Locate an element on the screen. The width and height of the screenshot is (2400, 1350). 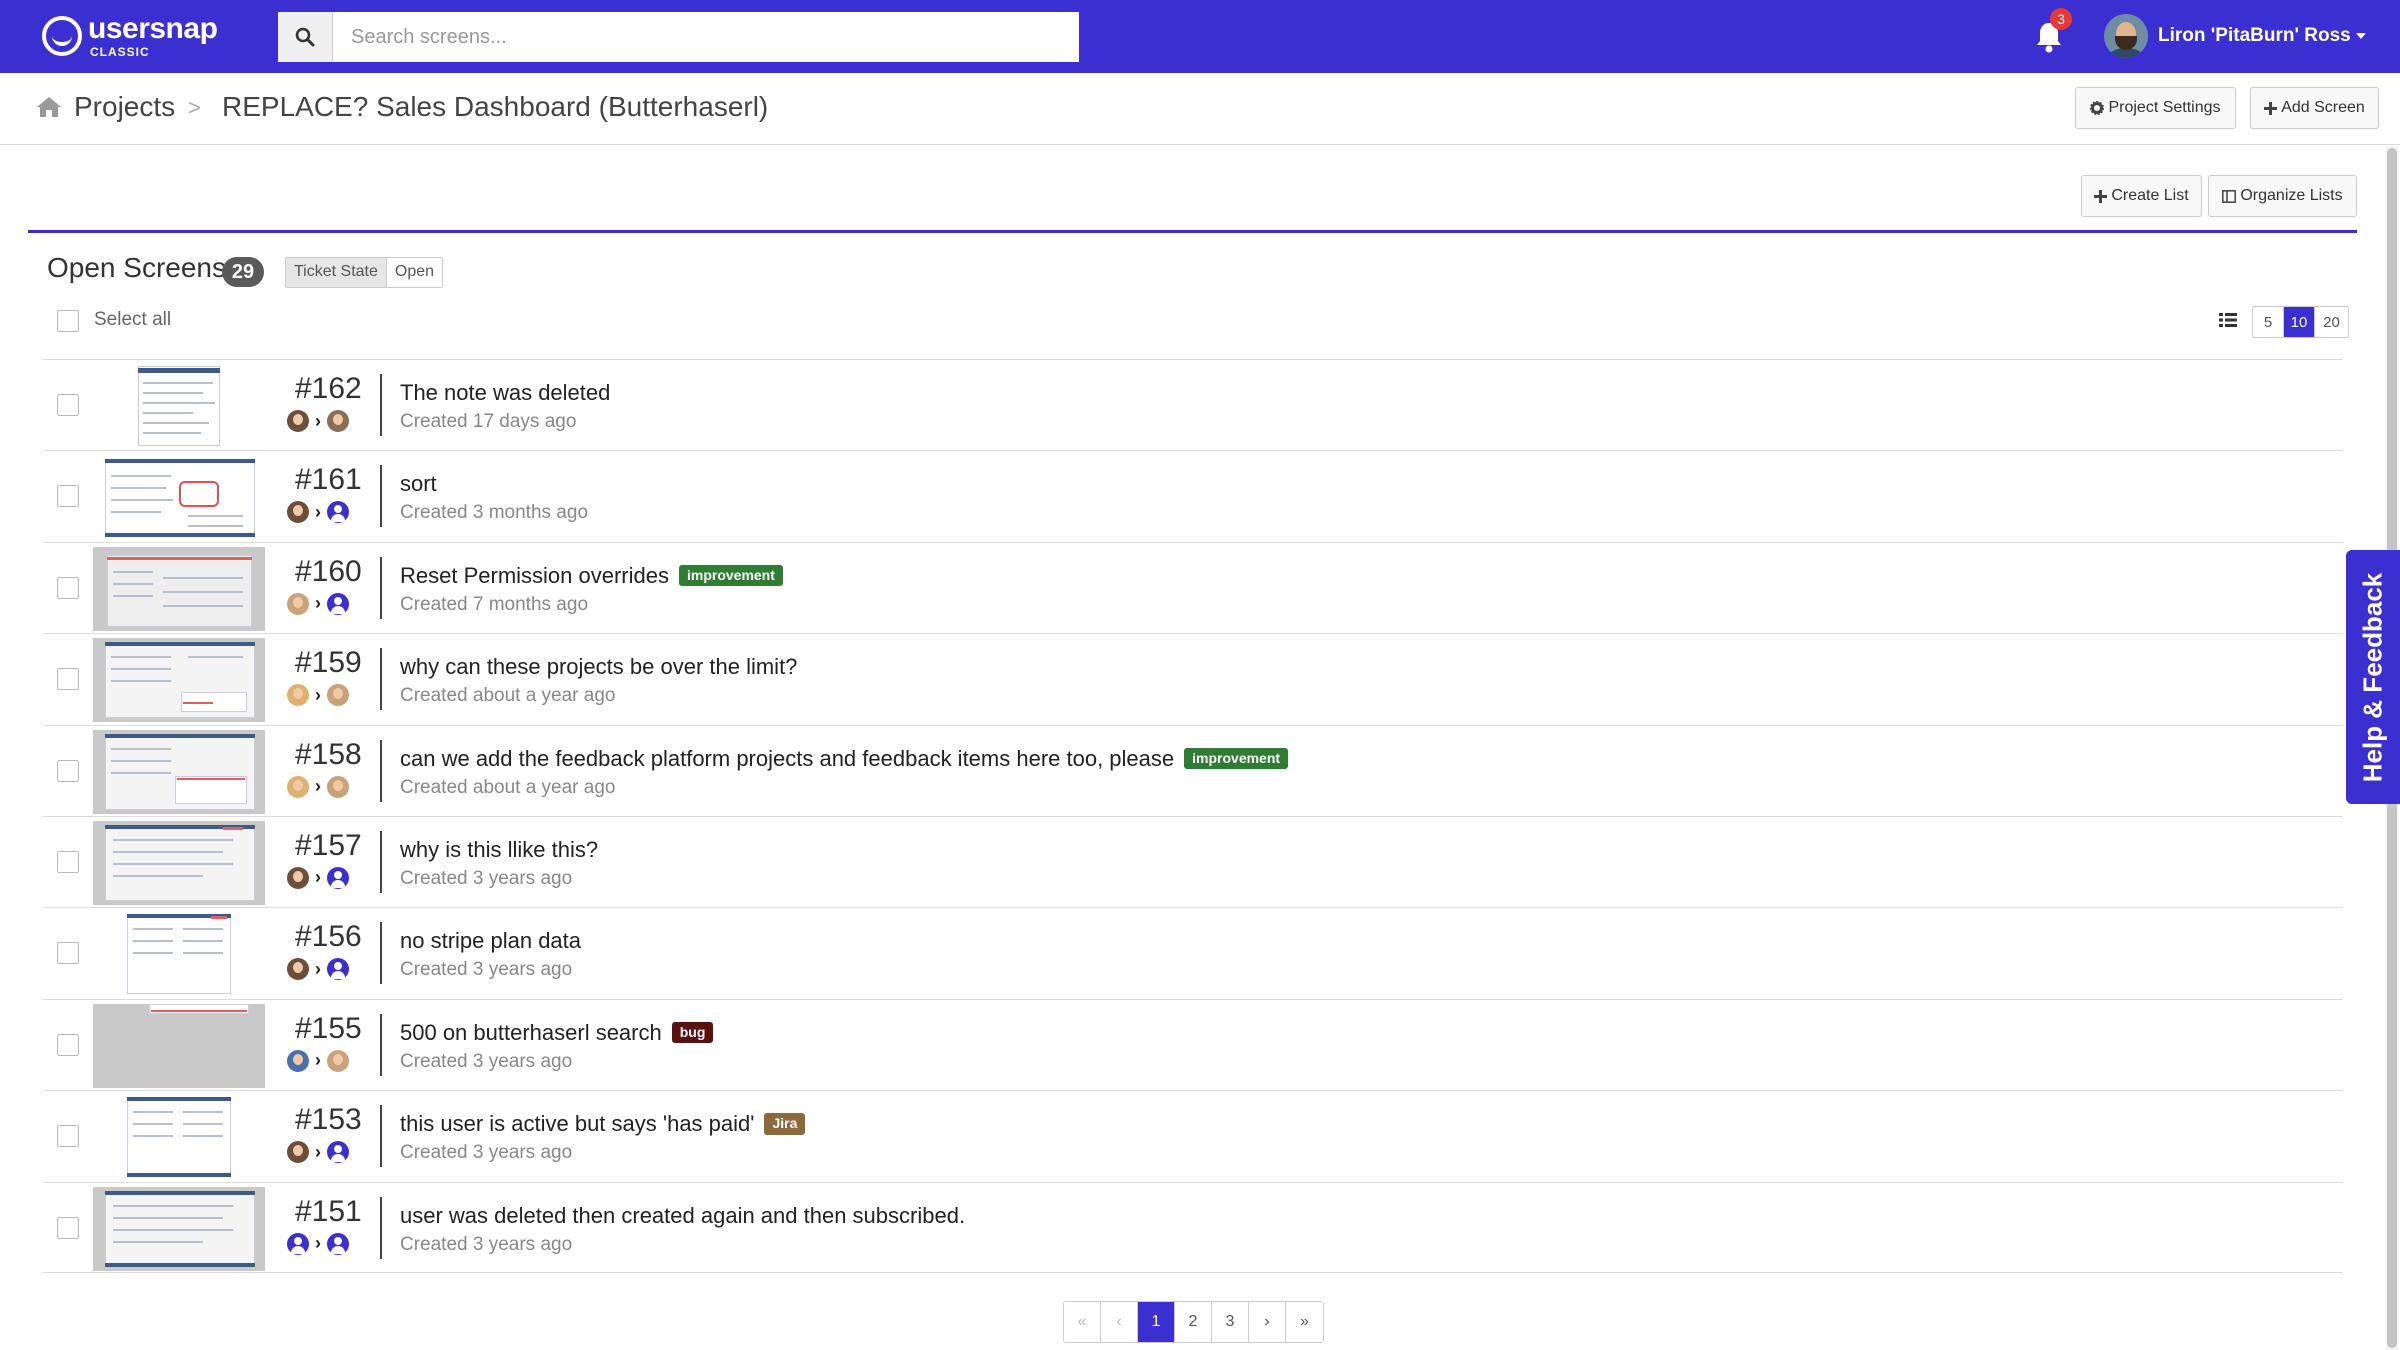
list-view-icon is located at coordinates (2228, 320).